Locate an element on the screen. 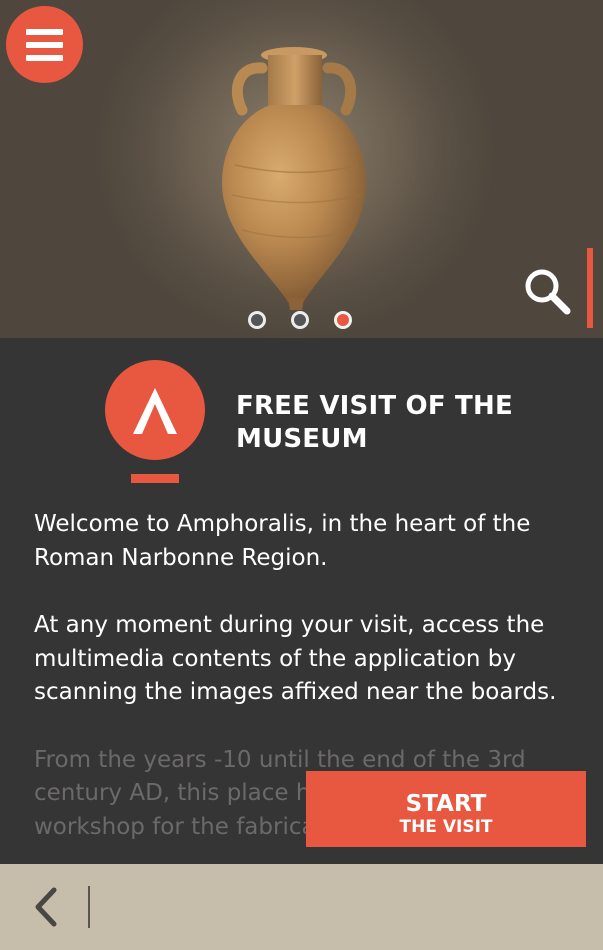 This screenshot has height=950, width=603. hamburger-menu-icon is located at coordinates (44, 31).